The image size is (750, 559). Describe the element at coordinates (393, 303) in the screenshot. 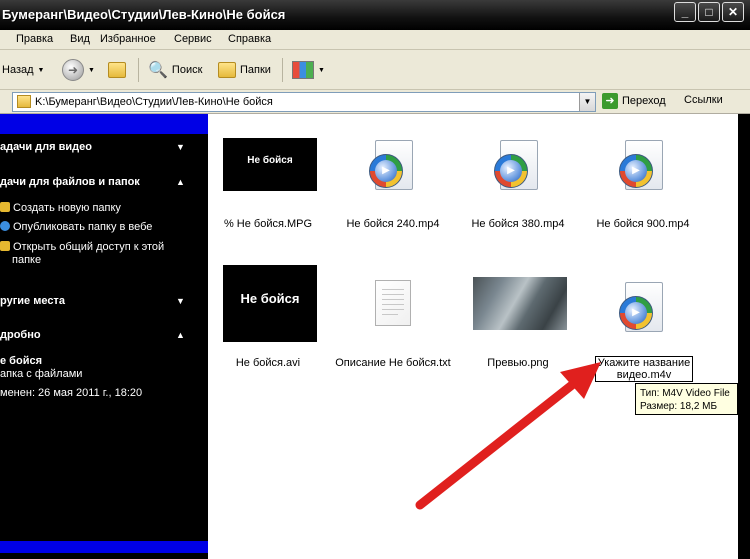

I see `text-file-icon` at that location.